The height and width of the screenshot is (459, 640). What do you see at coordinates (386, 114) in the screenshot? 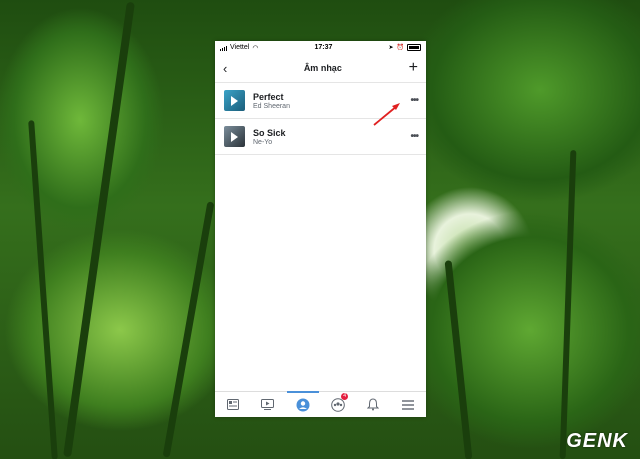
I see `red-arrow-annotation-icon` at bounding box center [386, 114].